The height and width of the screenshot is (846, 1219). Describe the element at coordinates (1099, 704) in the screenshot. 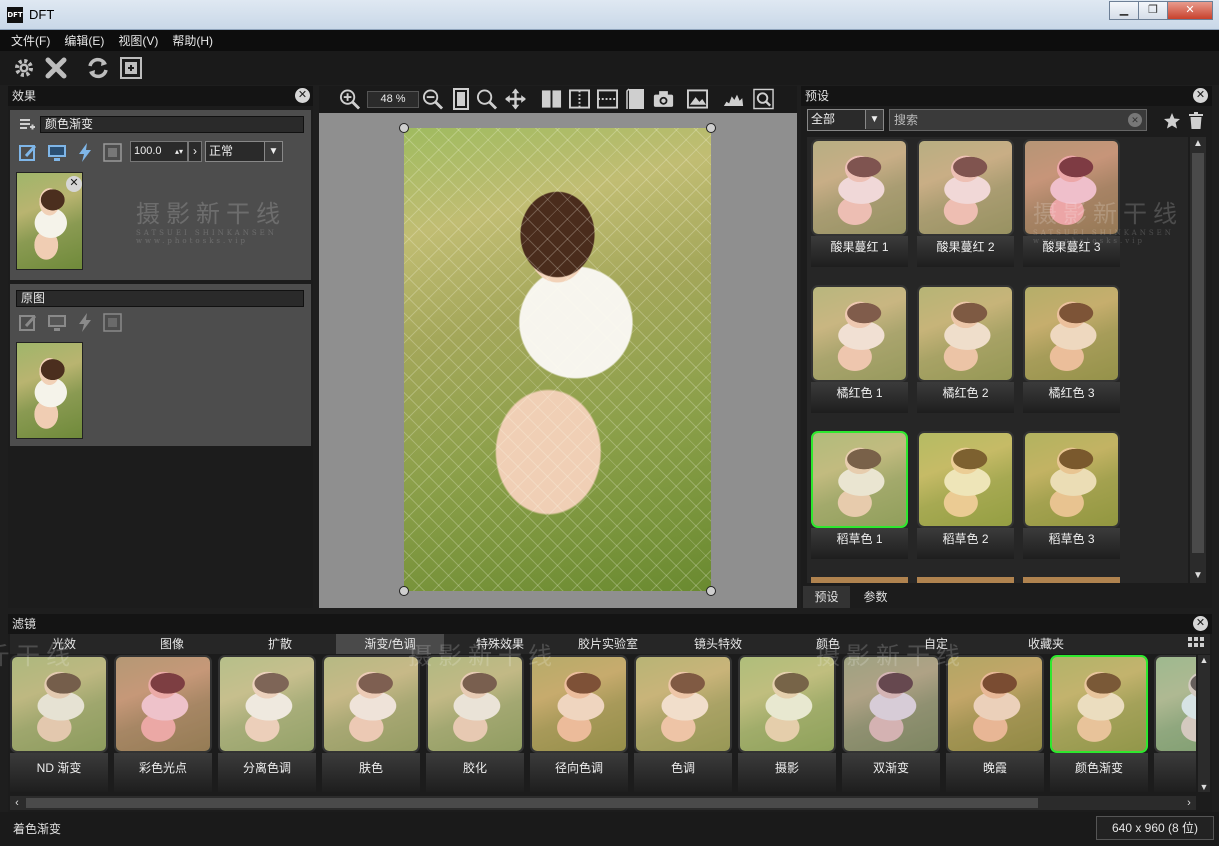

I see `filter-thumbnail` at that location.